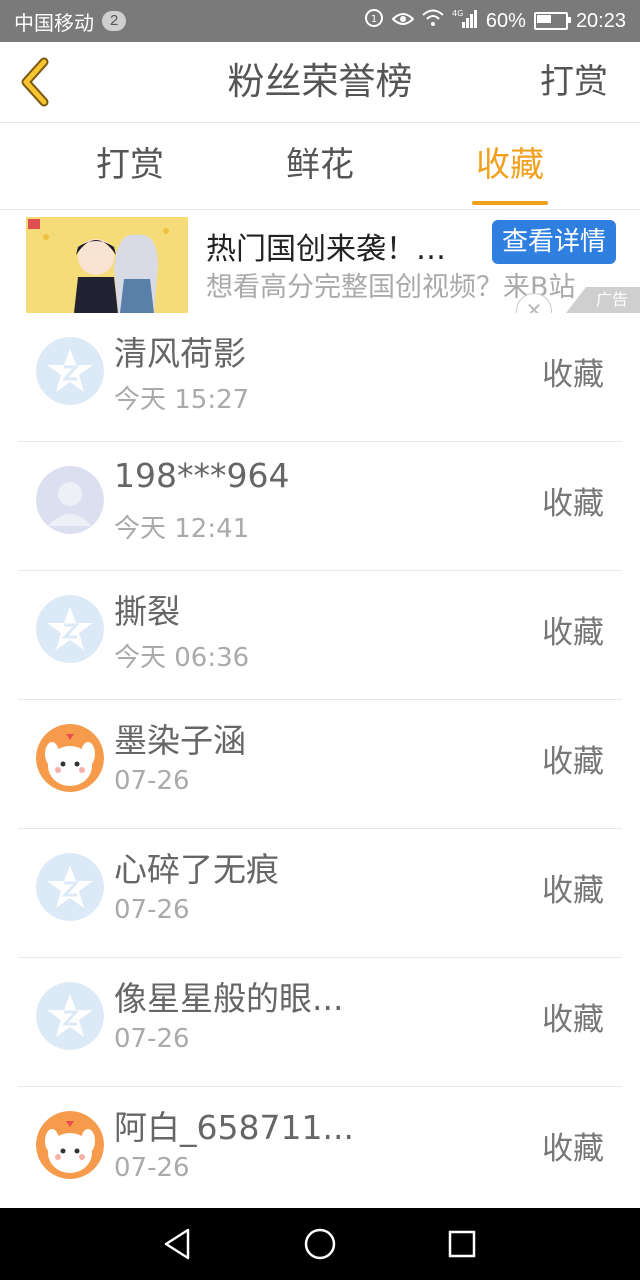  I want to click on user-name: 撕裂, so click(147, 611).